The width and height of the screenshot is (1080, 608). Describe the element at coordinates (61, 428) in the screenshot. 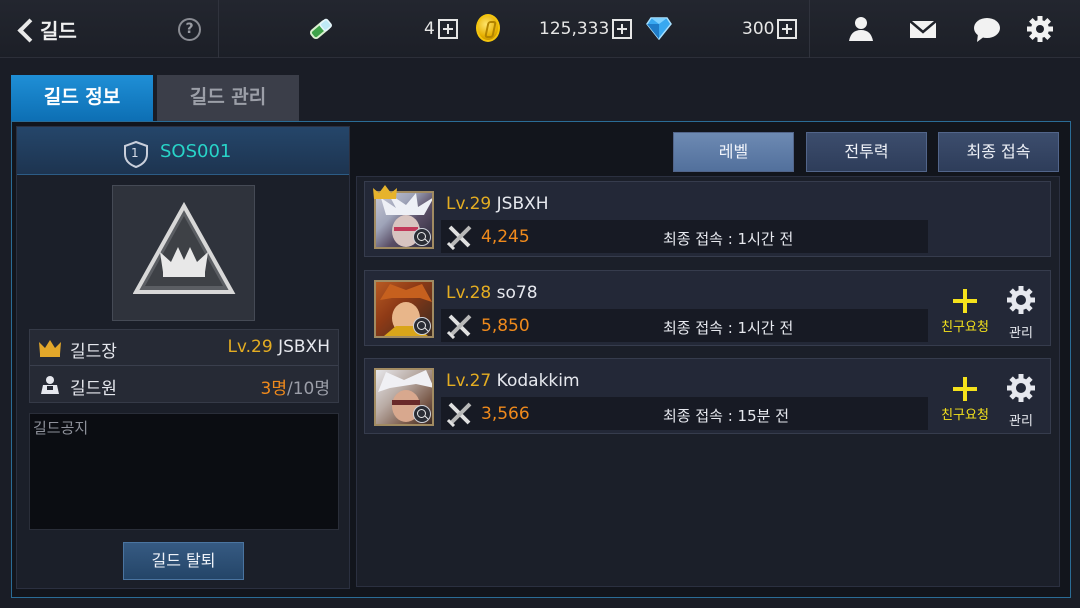

I see `guild-notice-label: 길드공지` at that location.